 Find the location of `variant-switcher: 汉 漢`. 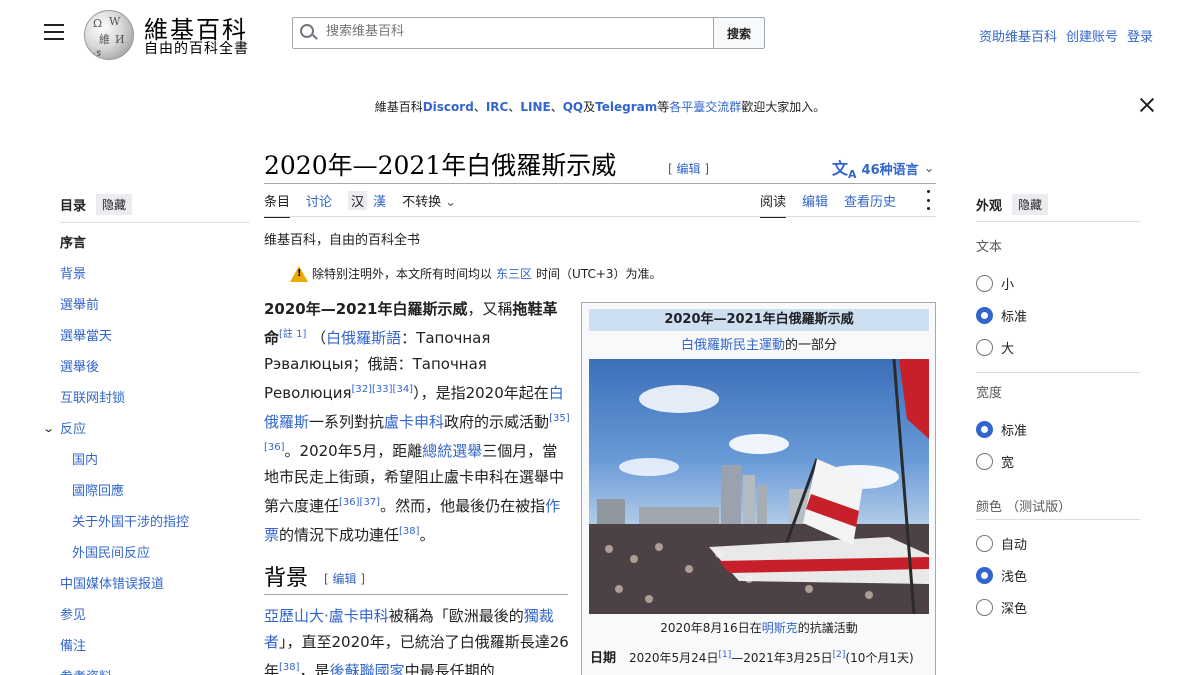

variant-switcher: 汉 漢 is located at coordinates (367, 200).